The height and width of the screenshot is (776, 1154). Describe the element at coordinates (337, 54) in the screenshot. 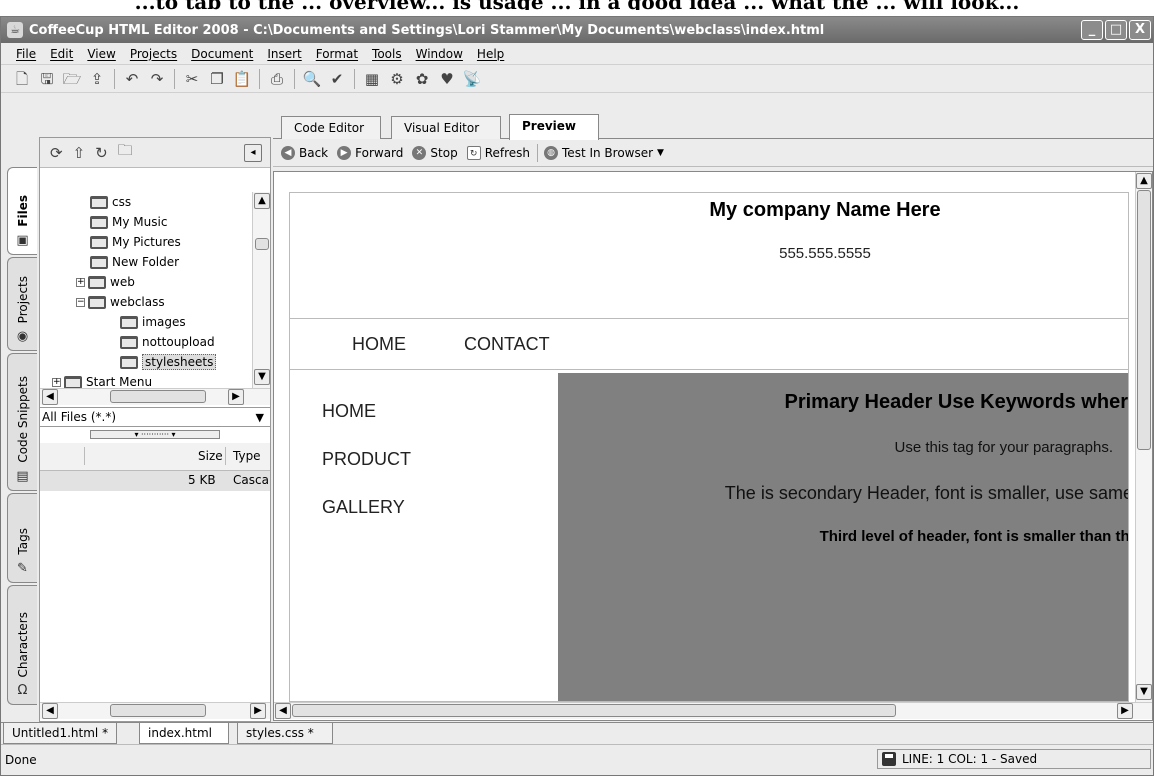

I see `menu-format: Format` at that location.